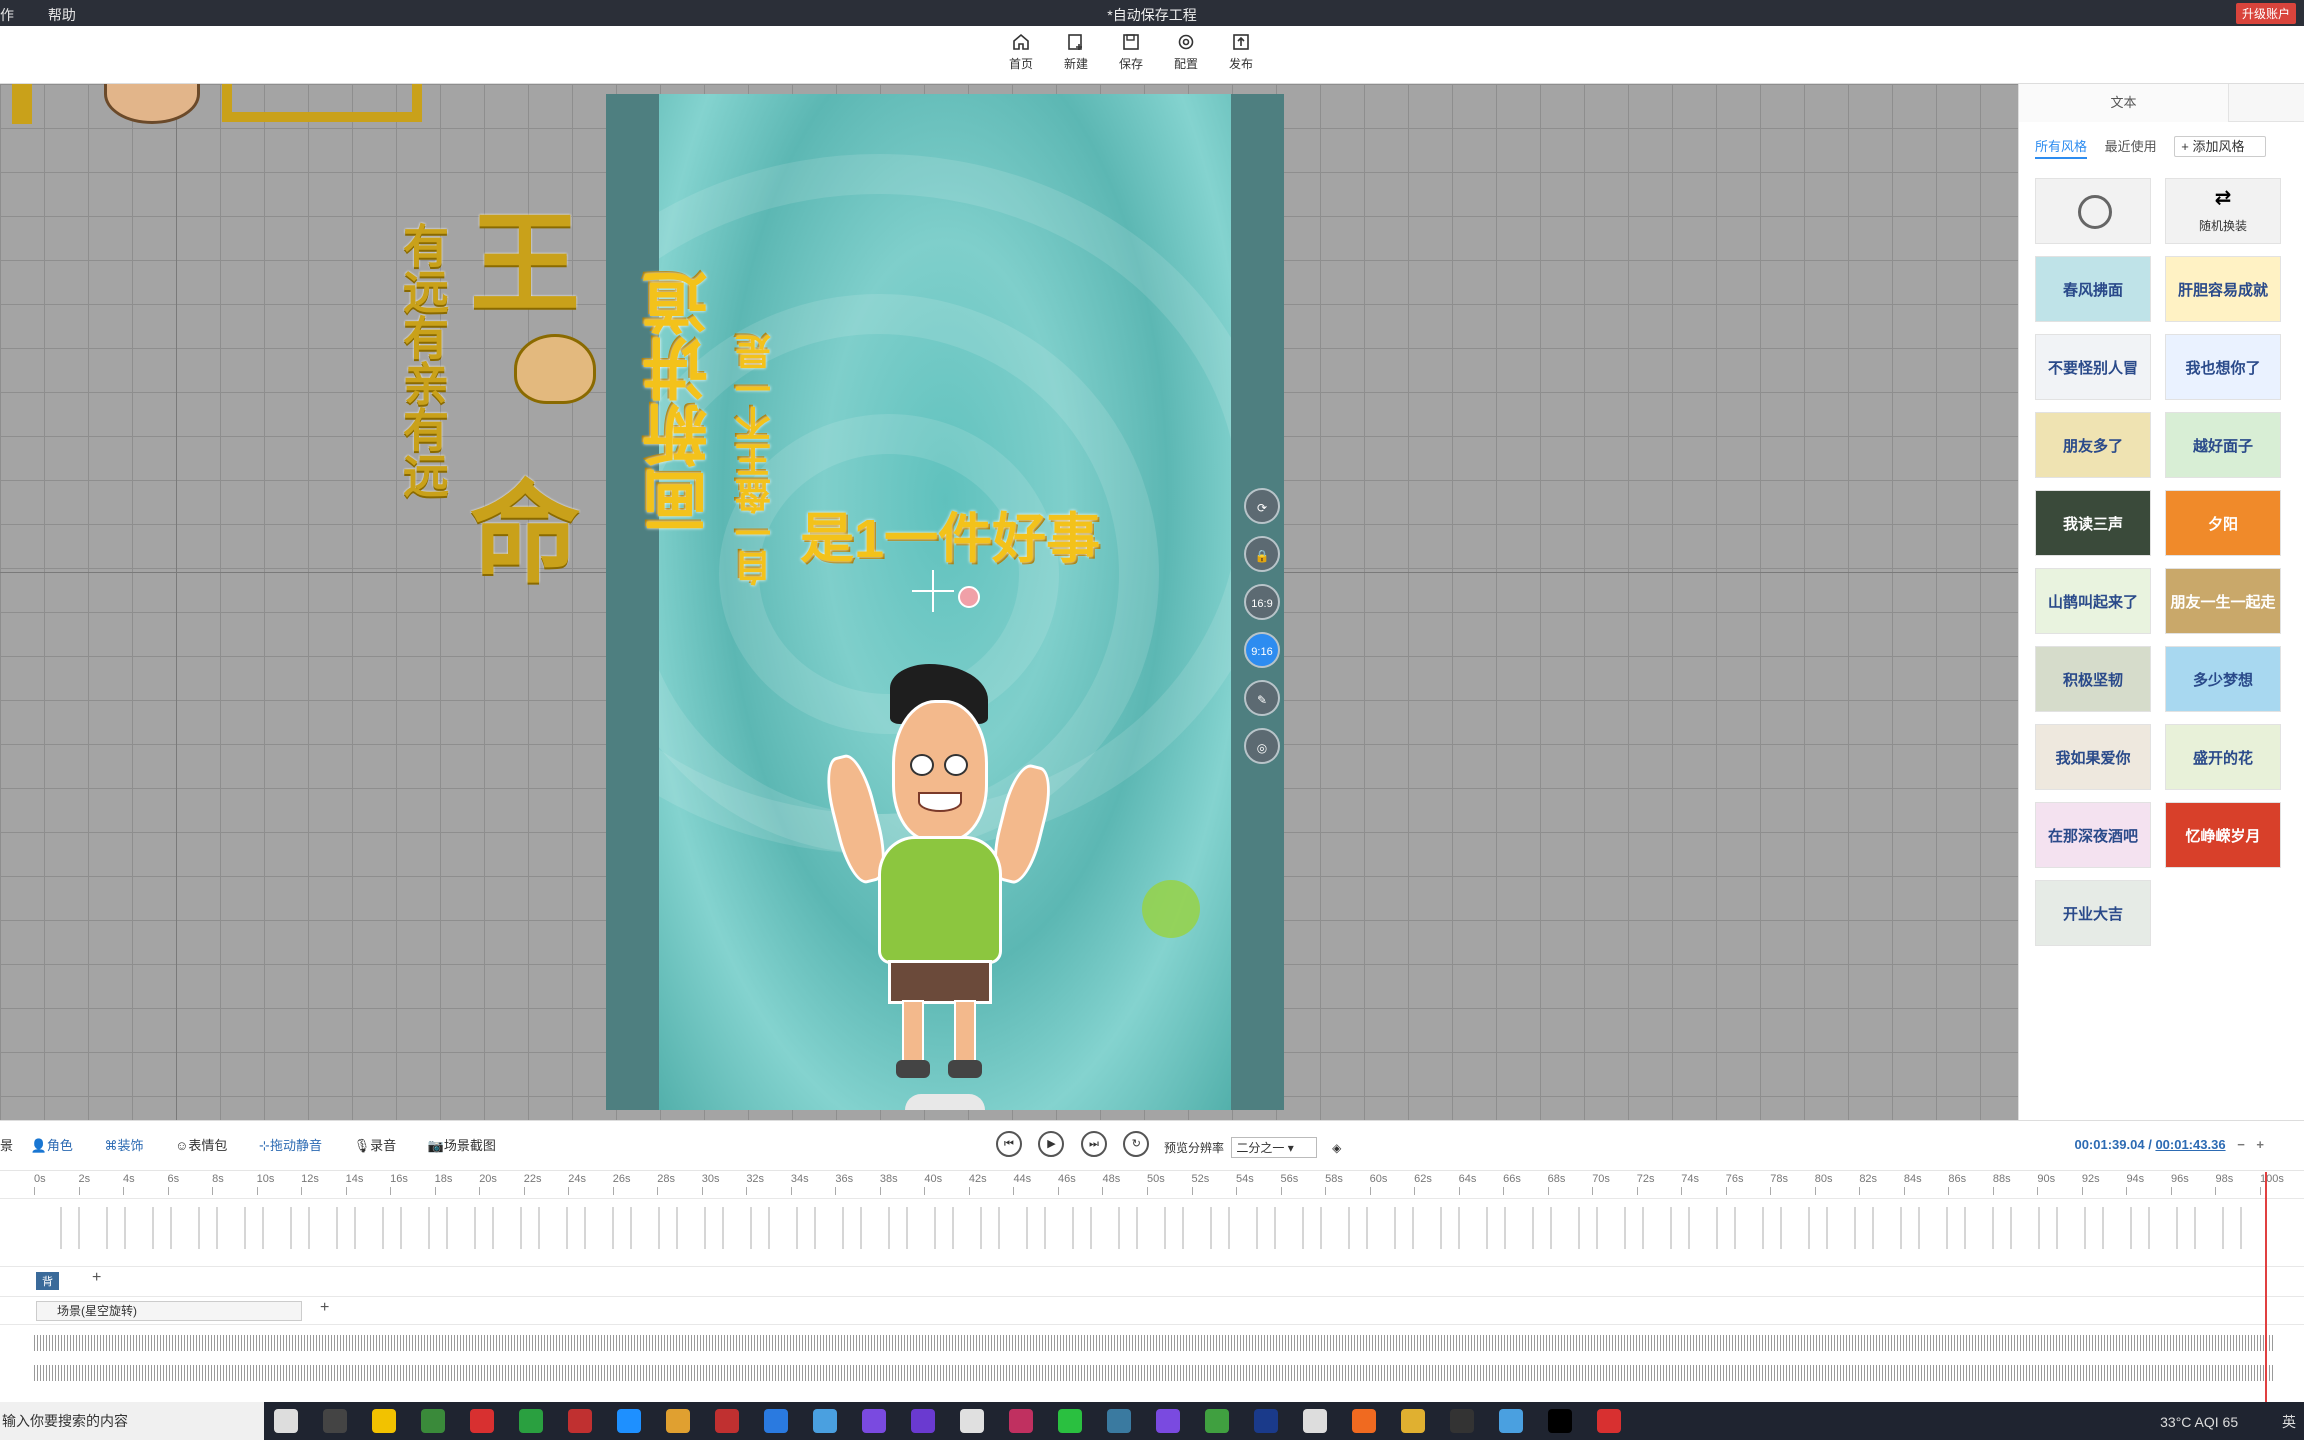 The width and height of the screenshot is (2304, 1440). What do you see at coordinates (1076, 52) in the screenshot?
I see `new-button: 新建` at bounding box center [1076, 52].